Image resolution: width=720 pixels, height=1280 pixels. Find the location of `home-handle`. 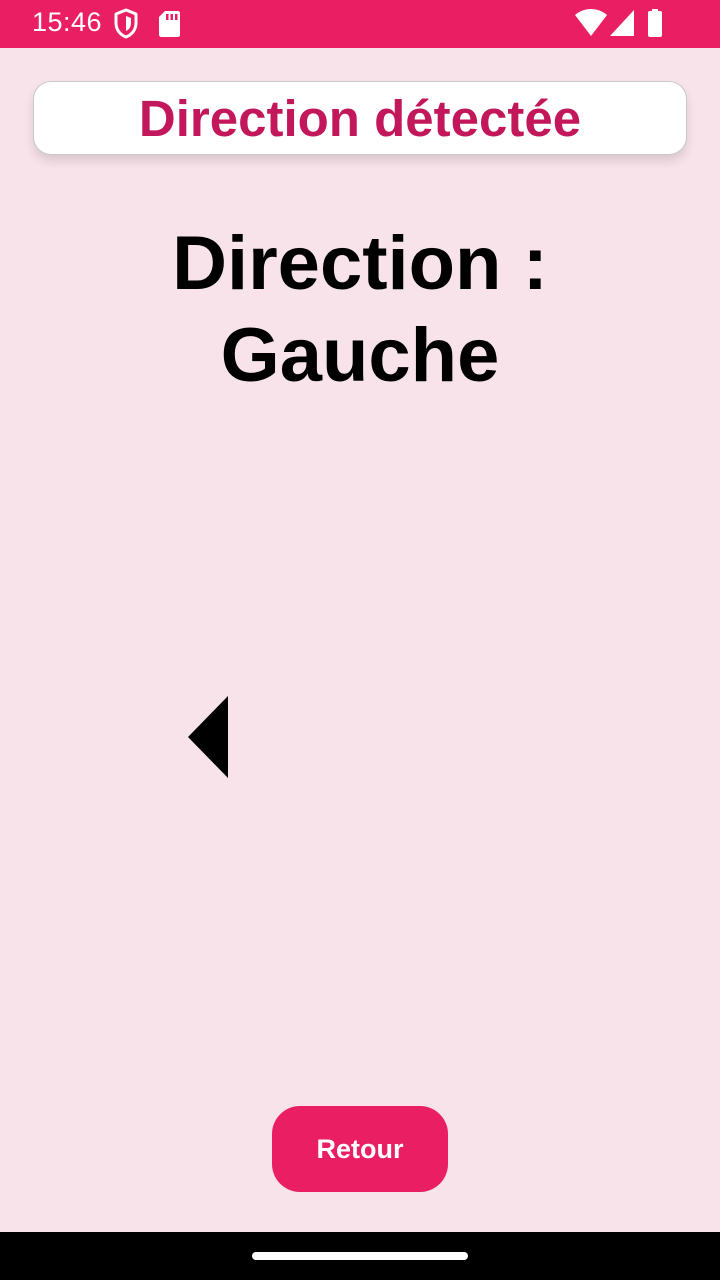

home-handle is located at coordinates (360, 1256).